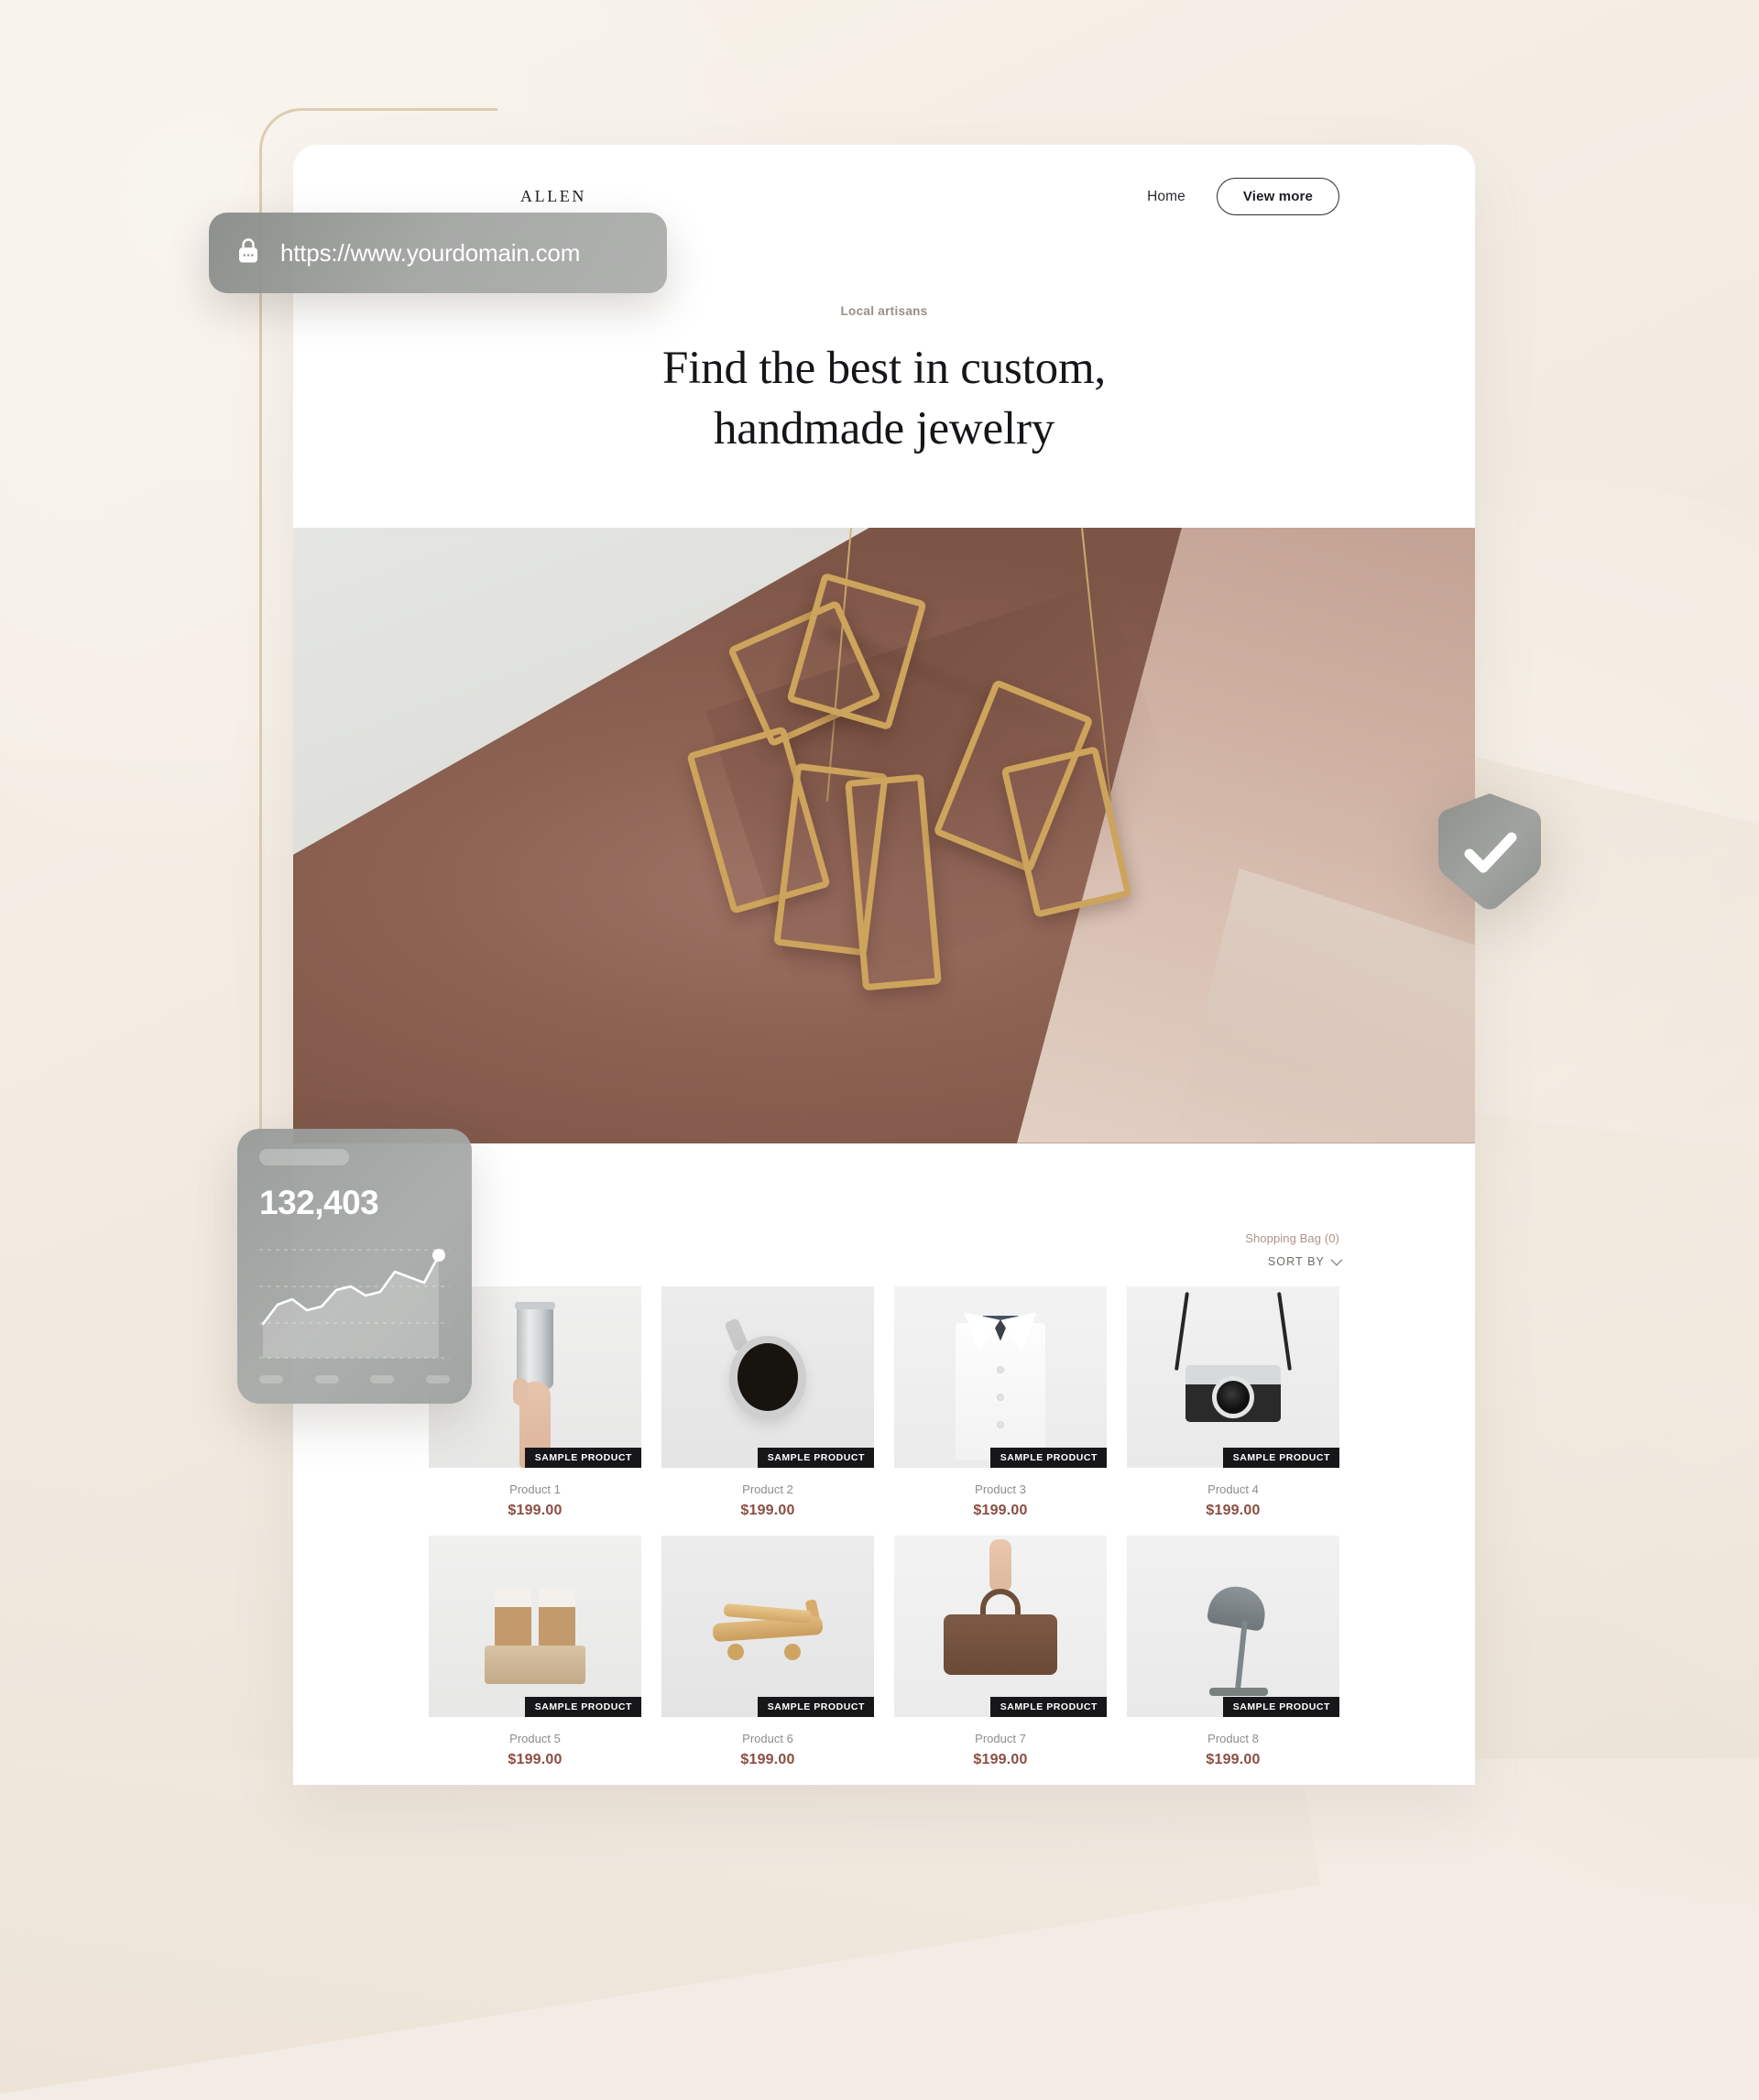 This screenshot has height=2100, width=1759. Describe the element at coordinates (1181, 1331) in the screenshot. I see `camera-strap-left` at that location.